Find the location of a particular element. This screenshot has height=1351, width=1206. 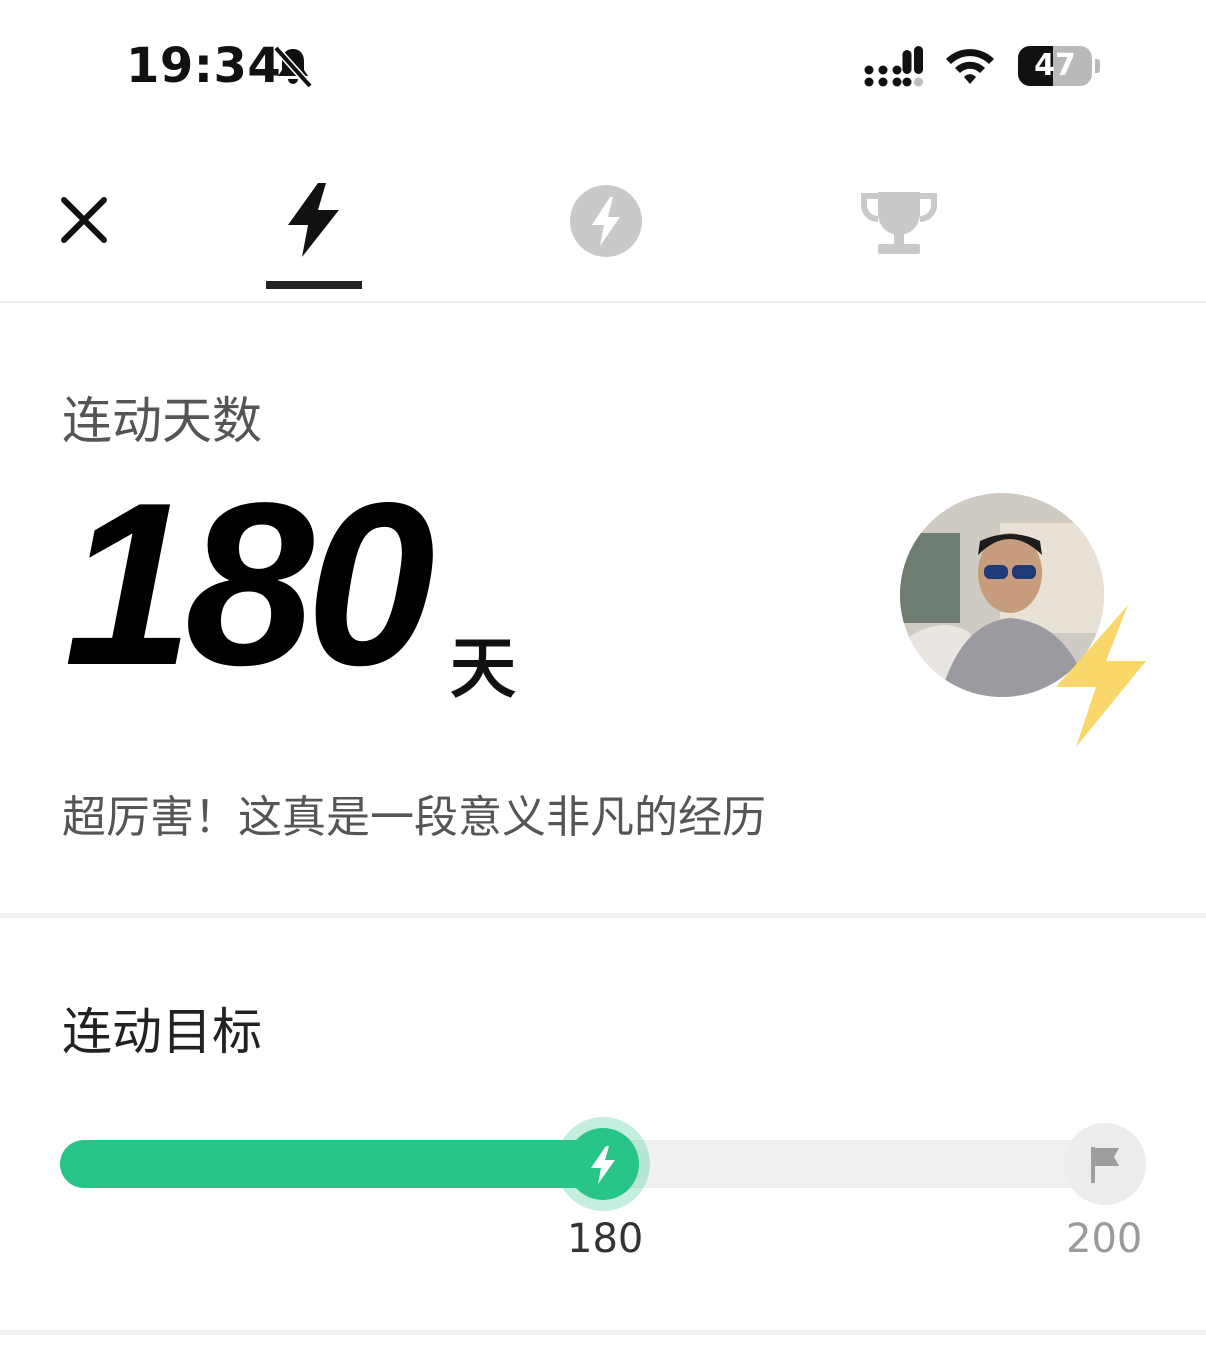

streak-message: 超厉害！这真是一段意义非凡的经历 is located at coordinates (414, 817).